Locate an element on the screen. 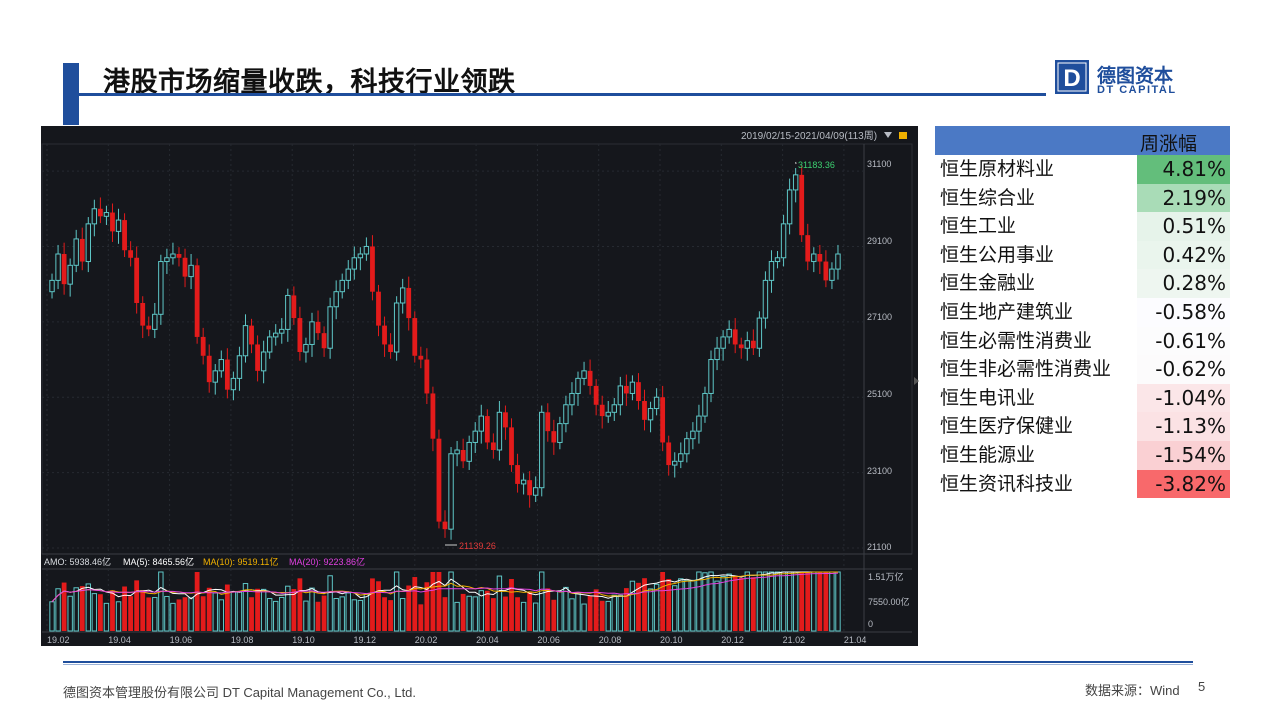 The height and width of the screenshot is (720, 1280). x-axis-label: 20.04 is located at coordinates (487, 640).